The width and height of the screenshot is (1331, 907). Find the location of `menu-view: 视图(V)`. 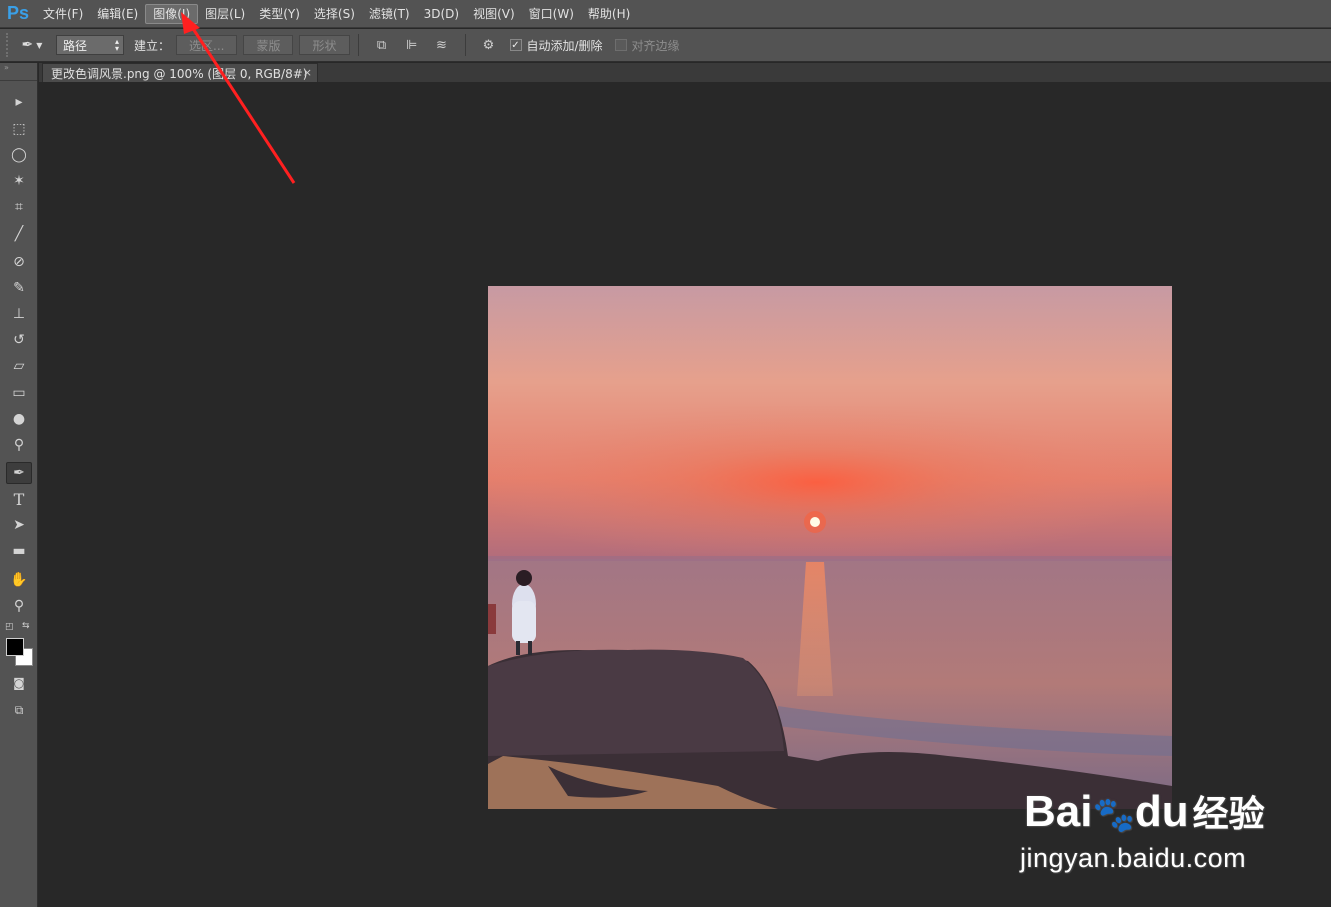

menu-view: 视图(V) is located at coordinates (494, 14).